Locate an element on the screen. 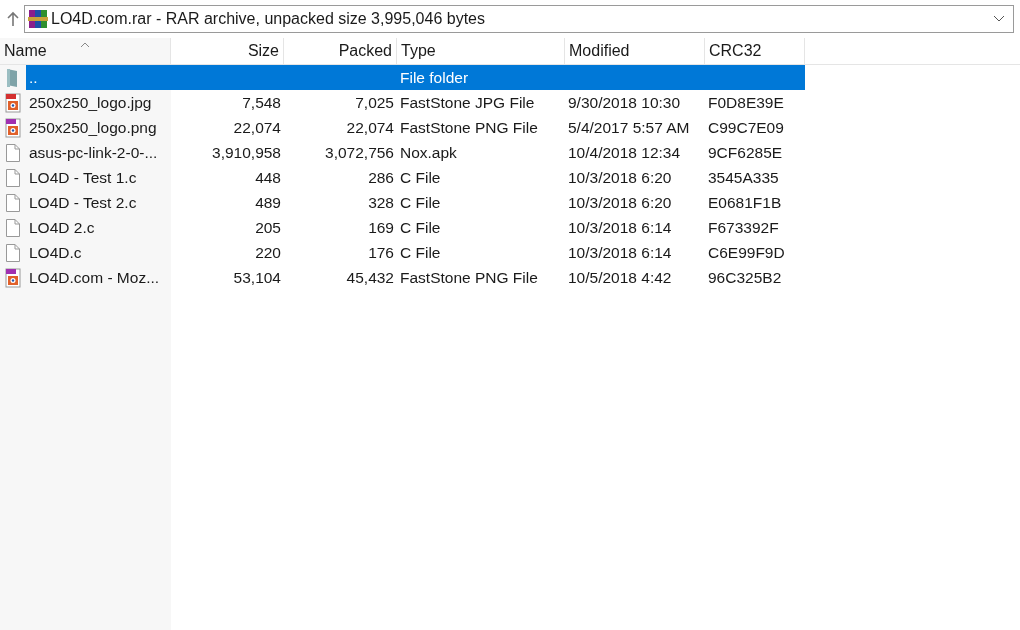 The image size is (1020, 630). file-row: asus-pc-link-2-0-... 3,910,958 3,072,756 Nox.apk 10/4/2018 12:34 9CF6285E is located at coordinates (415, 152).